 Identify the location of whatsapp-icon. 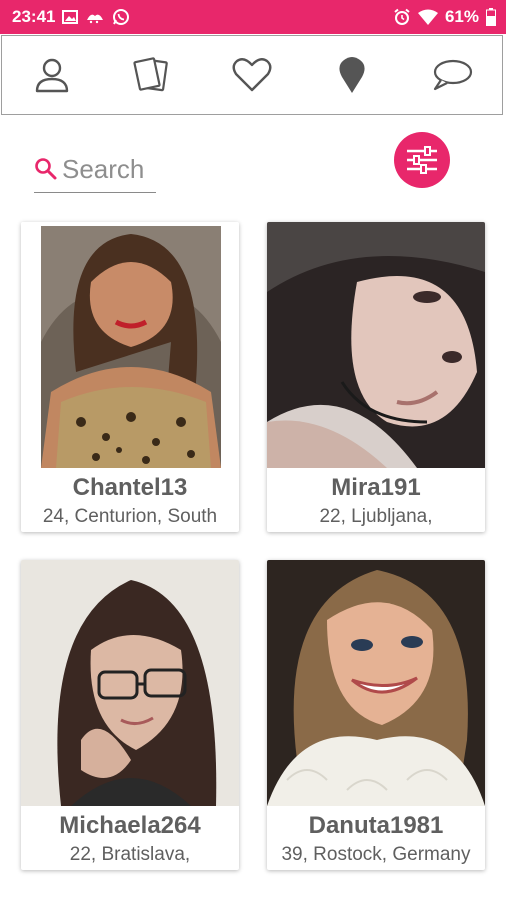
(121, 17).